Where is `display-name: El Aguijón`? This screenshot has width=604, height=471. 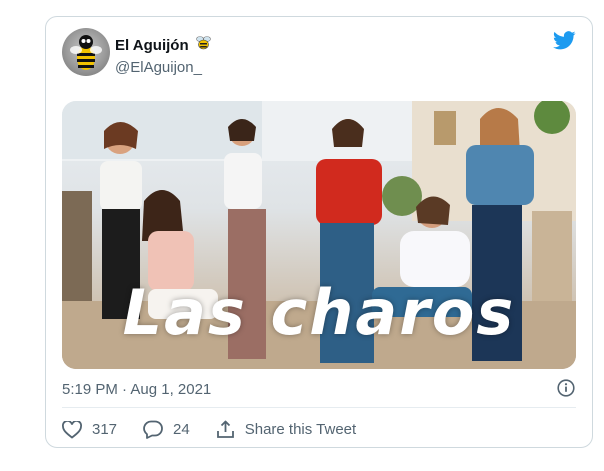 display-name: El Aguijón is located at coordinates (163, 45).